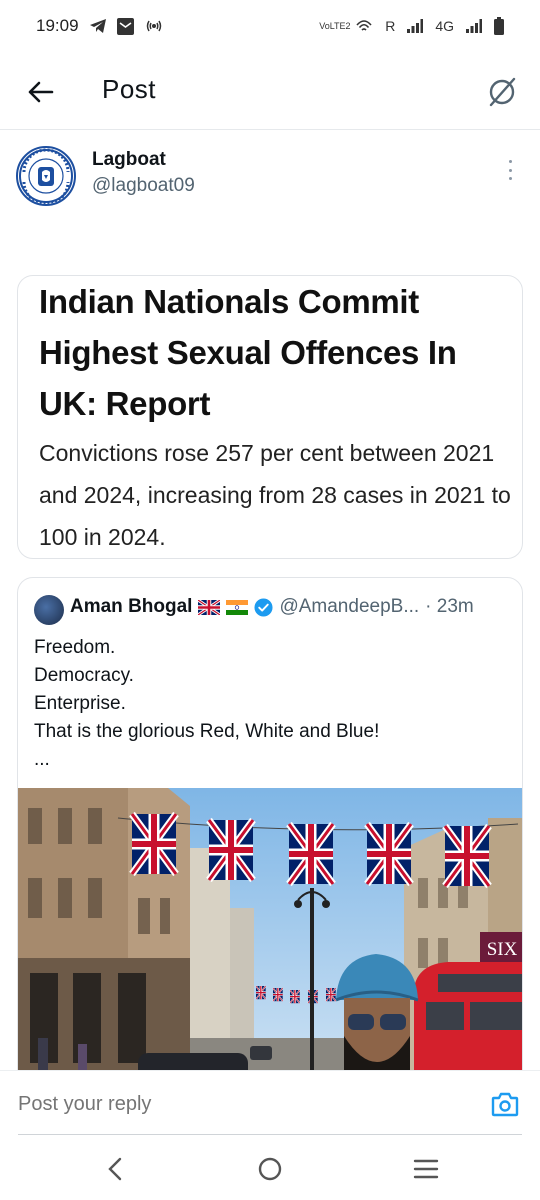 This screenshot has height=1200, width=540. I want to click on reply-input, so click(168, 1104).